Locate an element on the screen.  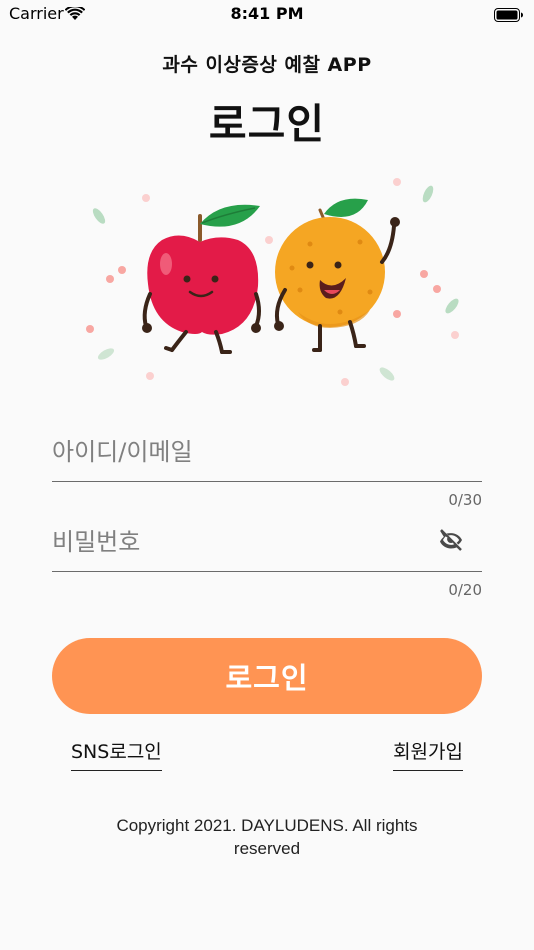
signup-link: 회원가입 is located at coordinates (428, 754).